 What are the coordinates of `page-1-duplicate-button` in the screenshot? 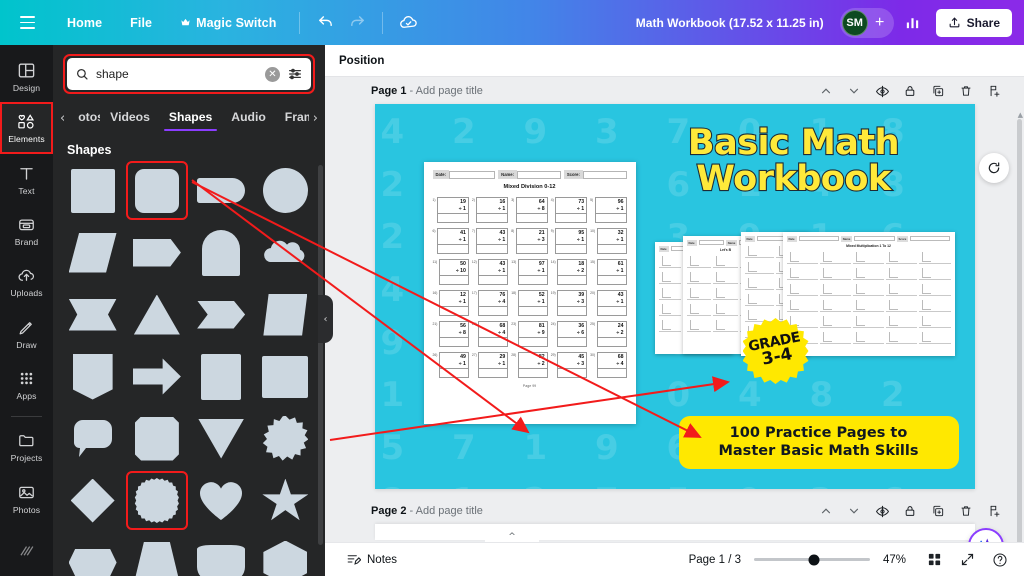 It's located at (938, 91).